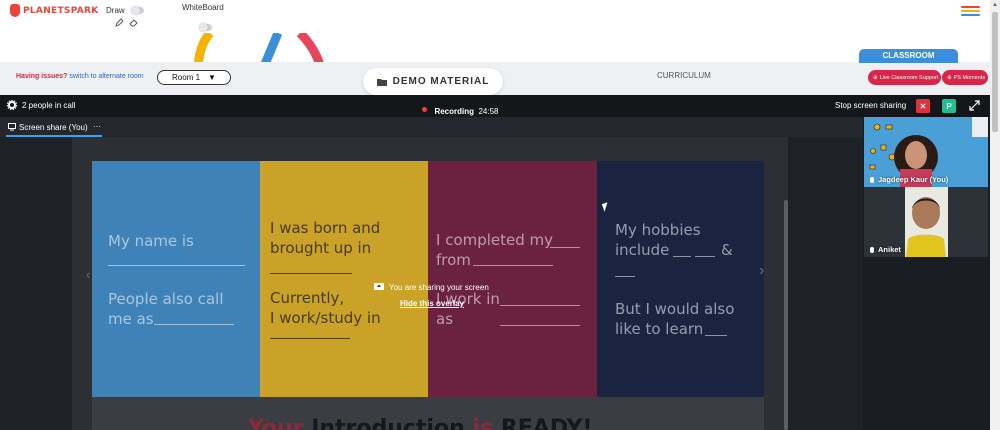 This screenshot has height=430, width=1000. I want to click on page-scrollbar: ▲, so click(995, 215).